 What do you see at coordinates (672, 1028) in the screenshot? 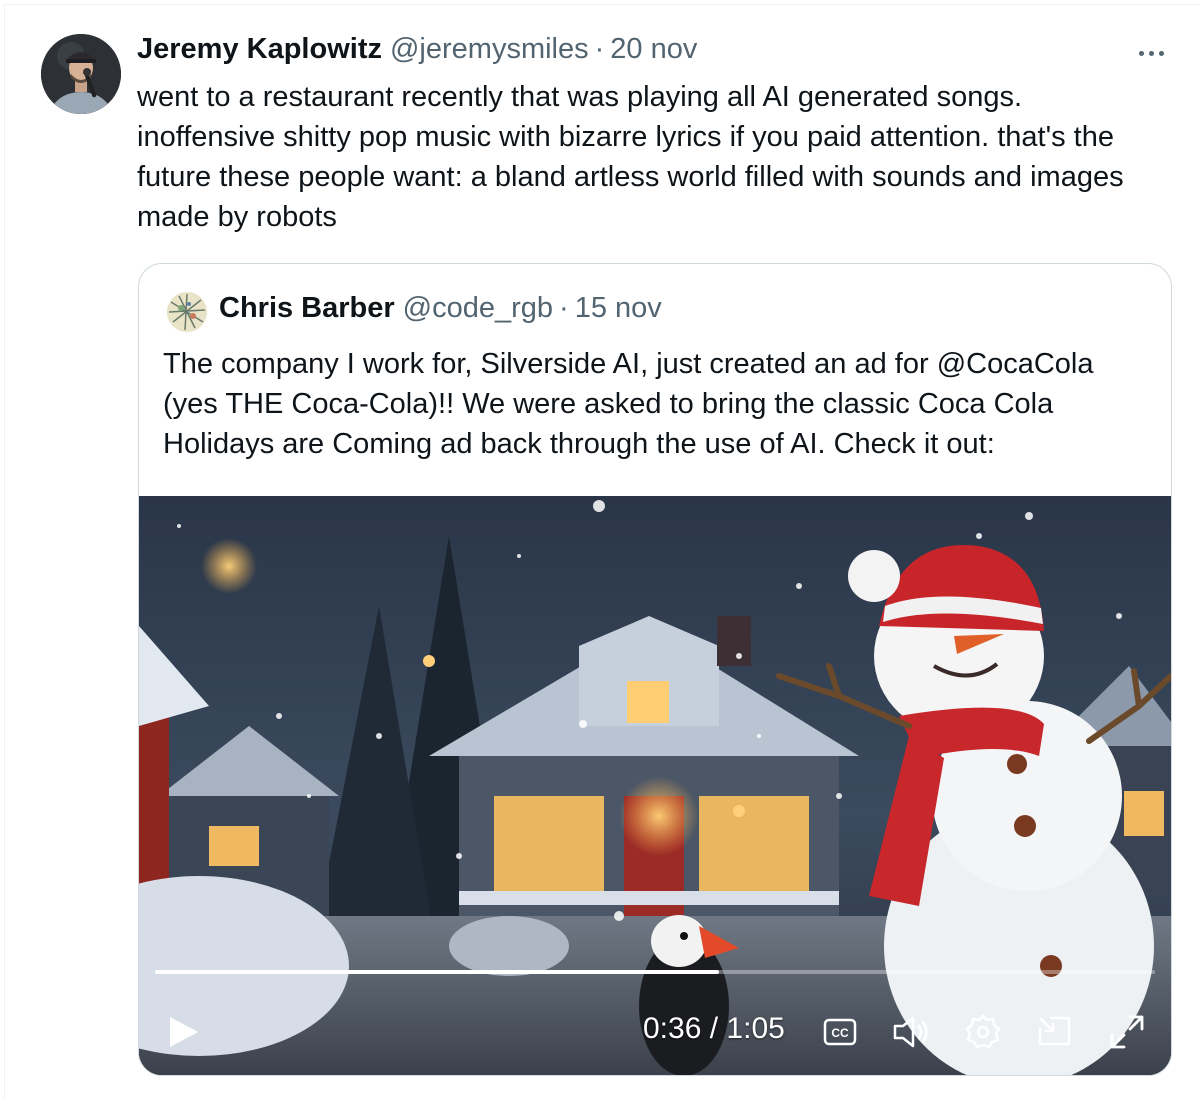
I see `video-current-time: 0:36` at bounding box center [672, 1028].